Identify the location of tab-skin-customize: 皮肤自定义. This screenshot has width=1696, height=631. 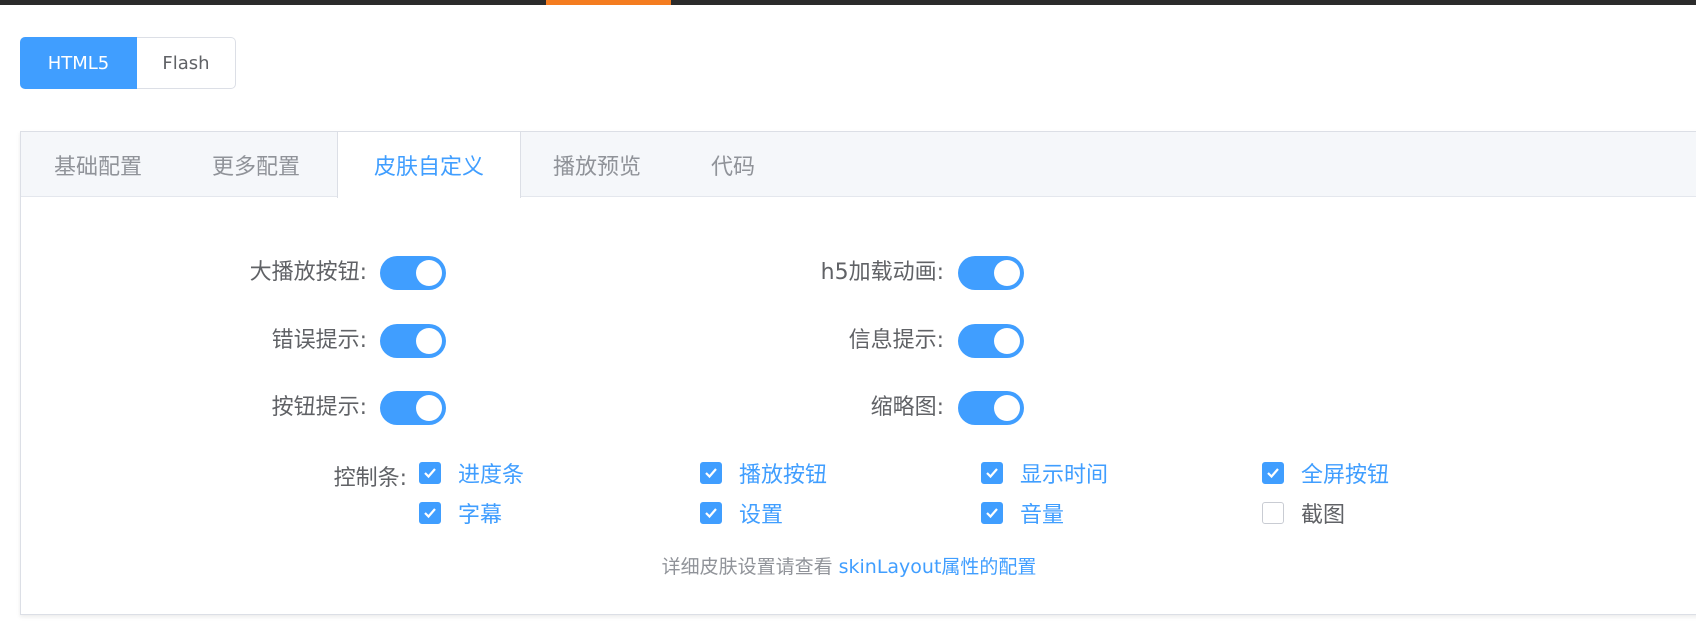
(429, 165).